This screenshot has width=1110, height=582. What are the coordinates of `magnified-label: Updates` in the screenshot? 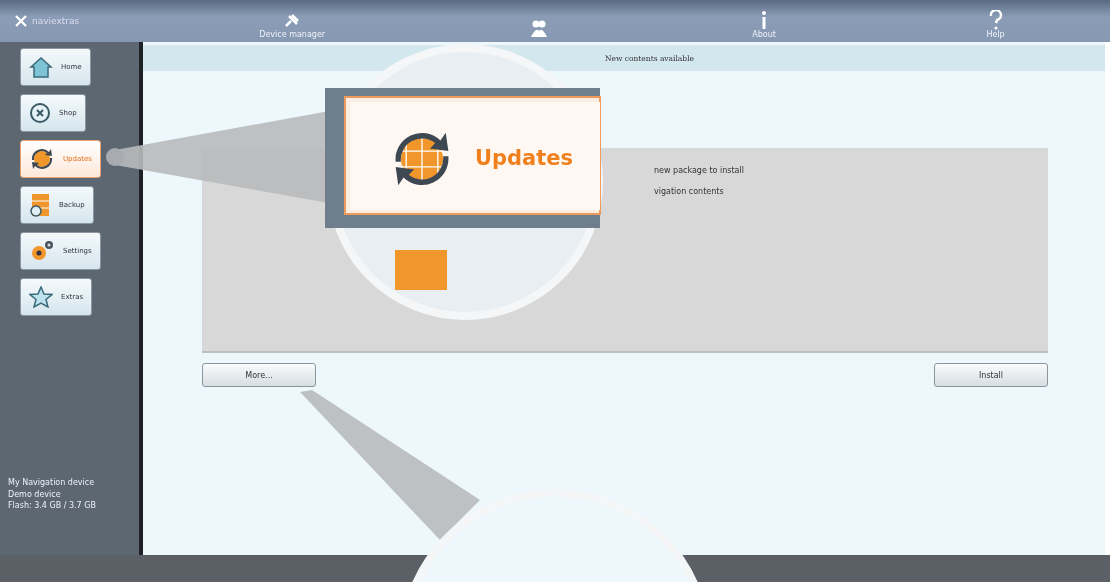 It's located at (524, 158).